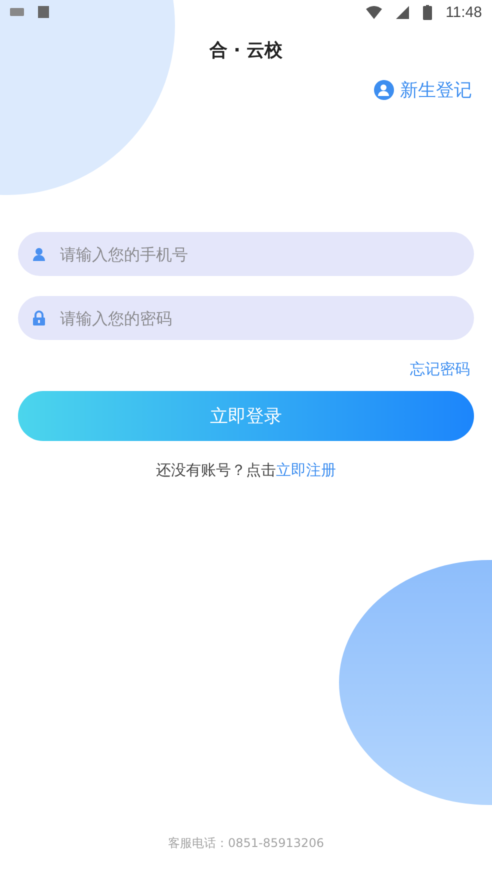 Image resolution: width=492 pixels, height=874 pixels. What do you see at coordinates (246, 318) in the screenshot?
I see `password-field: 请输入您的密码` at bounding box center [246, 318].